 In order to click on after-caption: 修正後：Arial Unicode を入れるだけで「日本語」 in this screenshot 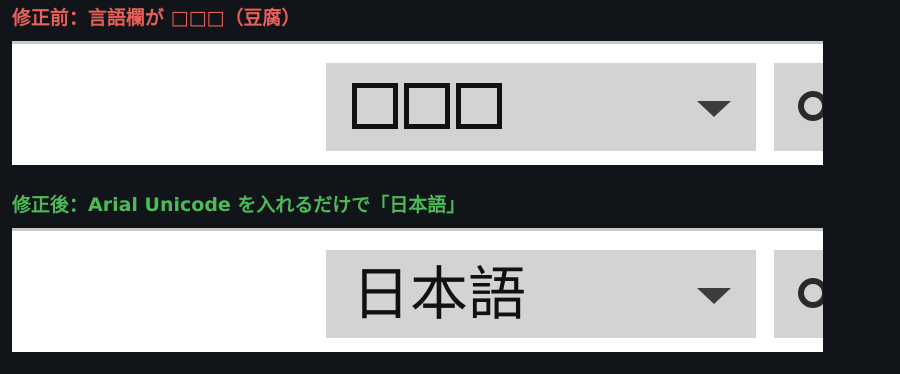, I will do `click(239, 205)`.